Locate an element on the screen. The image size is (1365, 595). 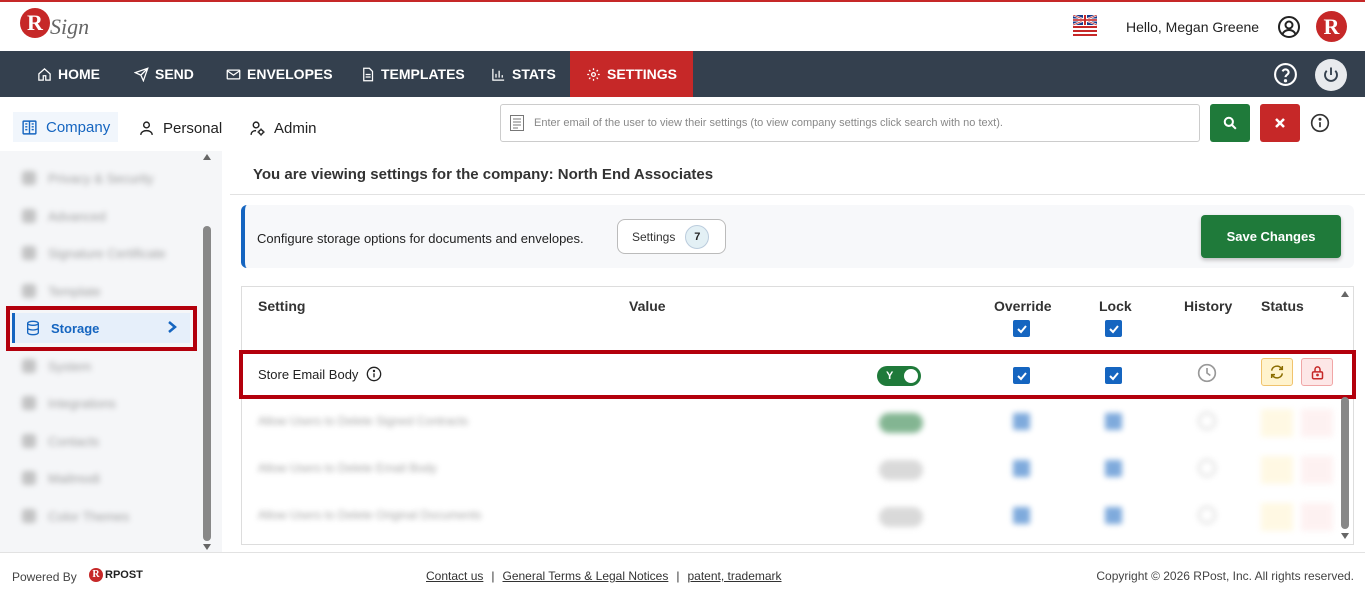
sidebar-item-signature-certificate: Signature Certificate is located at coordinates (94, 253).